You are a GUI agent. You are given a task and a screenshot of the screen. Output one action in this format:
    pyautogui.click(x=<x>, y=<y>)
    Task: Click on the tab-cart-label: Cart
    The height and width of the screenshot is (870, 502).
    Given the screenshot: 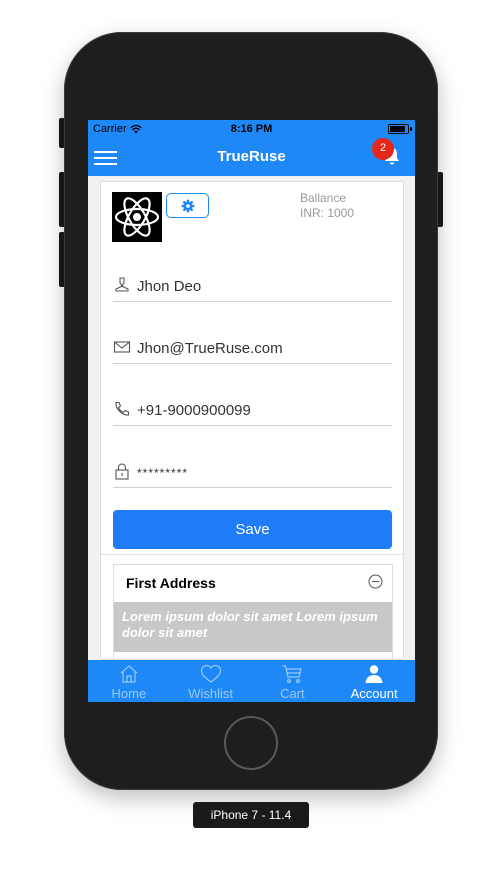 What is the action you would take?
    pyautogui.click(x=292, y=693)
    